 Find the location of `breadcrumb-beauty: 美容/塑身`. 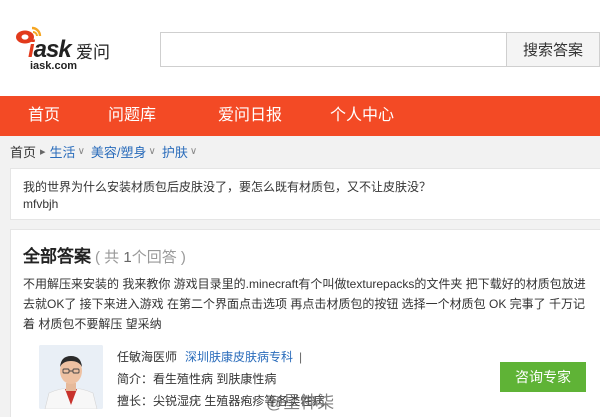

breadcrumb-beauty: 美容/塑身 is located at coordinates (119, 151).